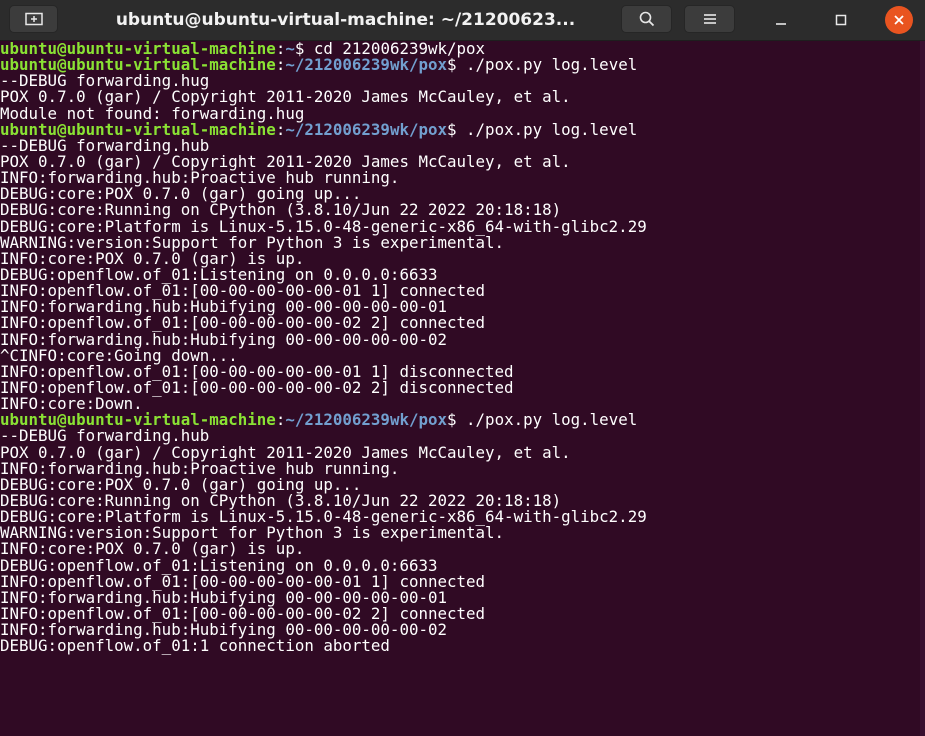 This screenshot has height=736, width=925. I want to click on close-button, so click(899, 20).